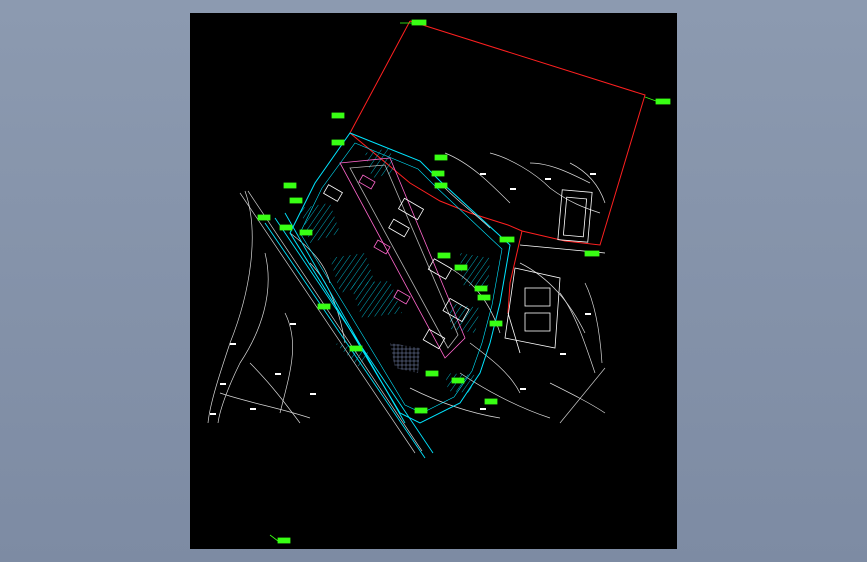 The image size is (867, 562). Describe the element at coordinates (497, 133) in the screenshot. I see `site-boundary-line` at that location.